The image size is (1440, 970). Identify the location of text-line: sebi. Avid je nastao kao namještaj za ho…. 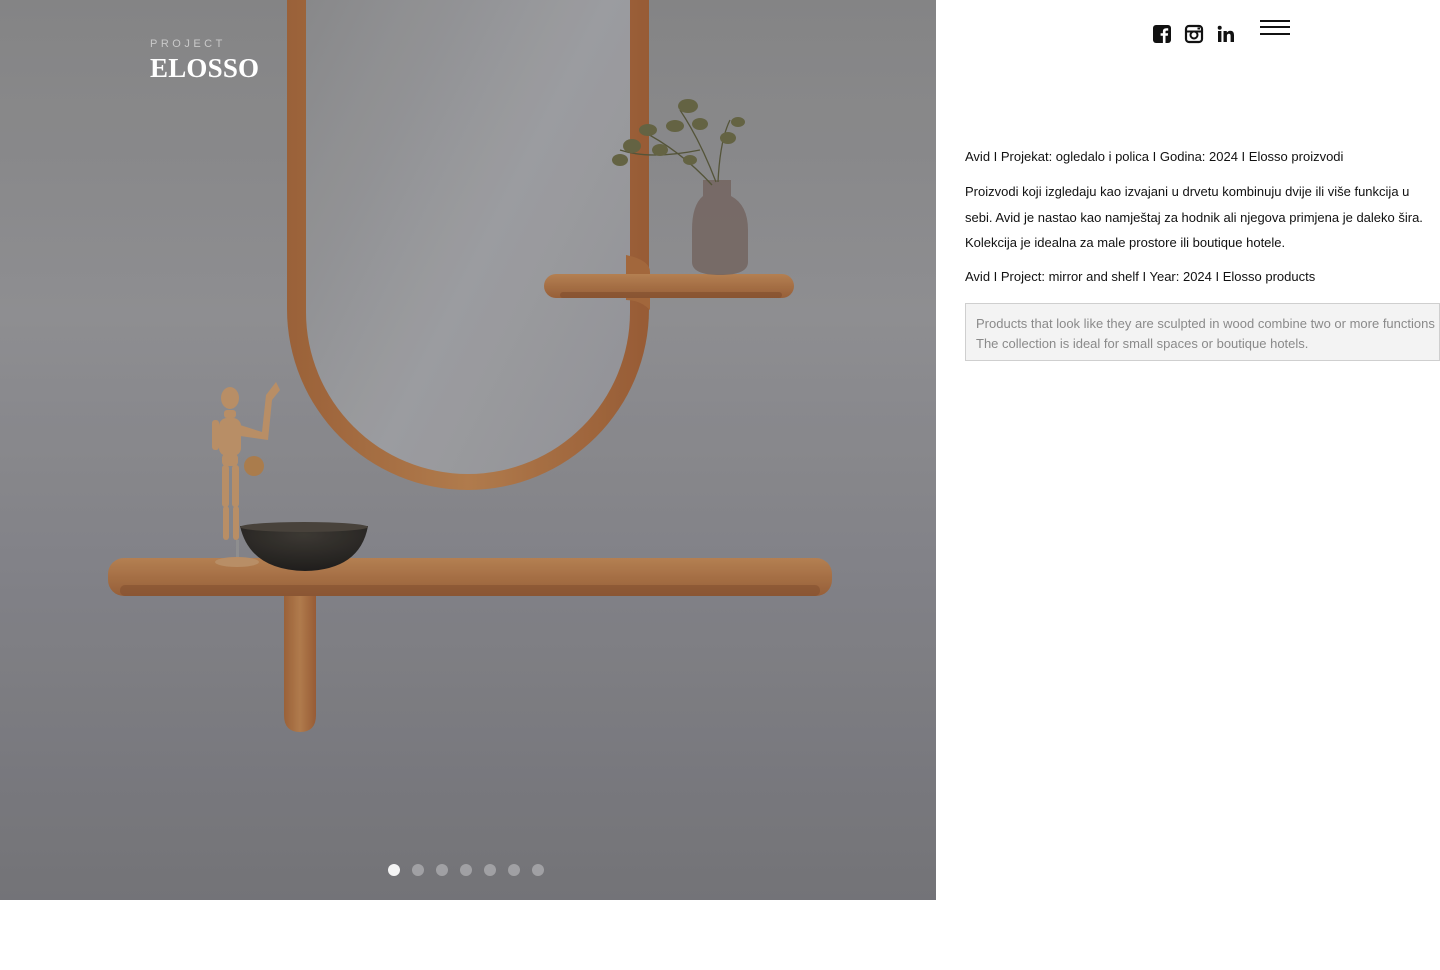
(1194, 217).